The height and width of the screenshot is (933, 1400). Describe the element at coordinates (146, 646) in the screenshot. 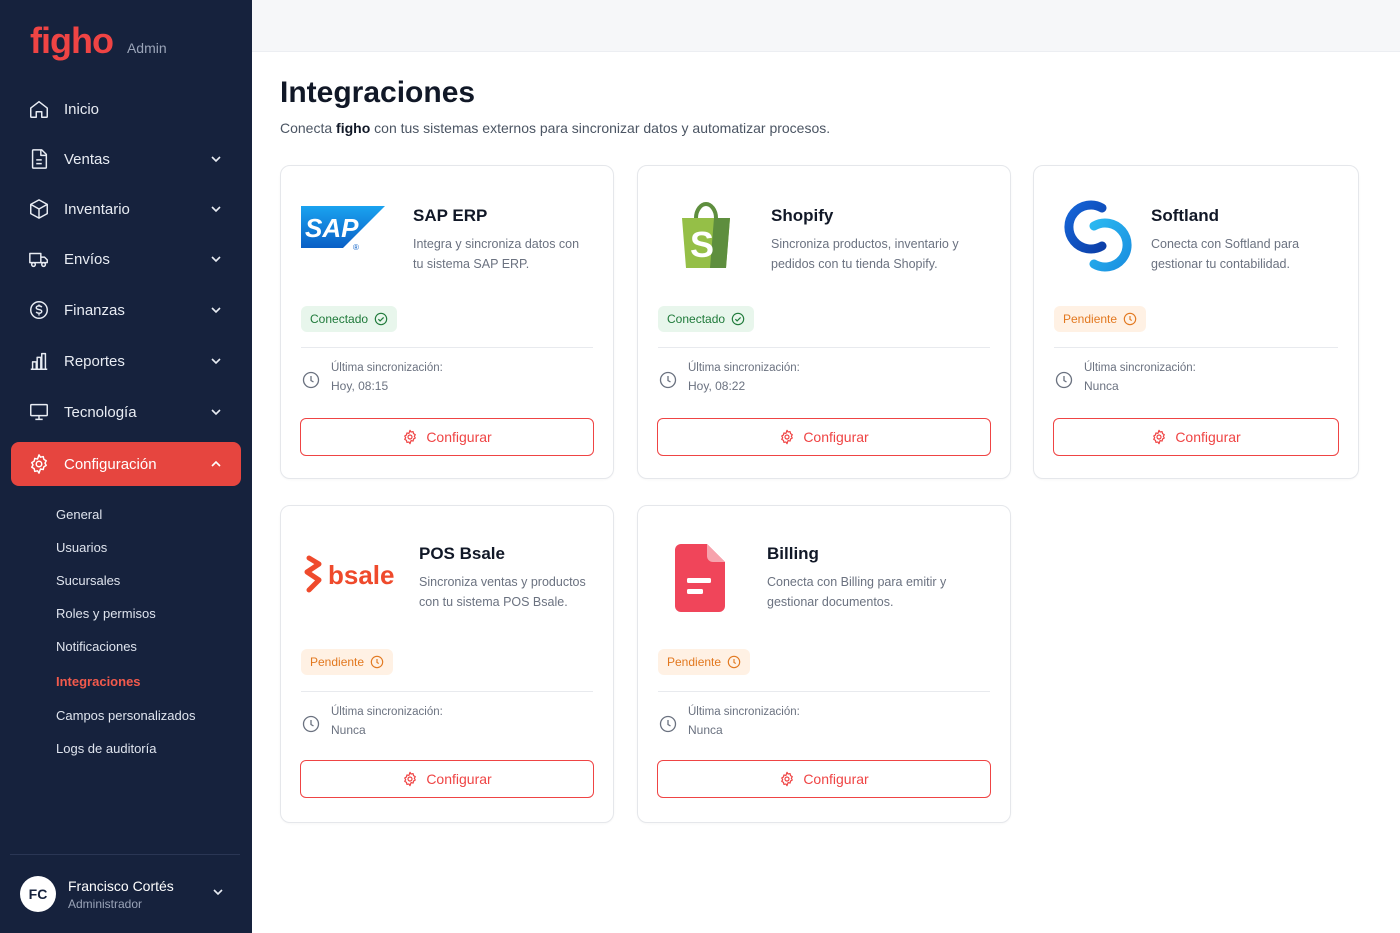

I see `subnav-item-notificaciones: Notificaciones` at that location.